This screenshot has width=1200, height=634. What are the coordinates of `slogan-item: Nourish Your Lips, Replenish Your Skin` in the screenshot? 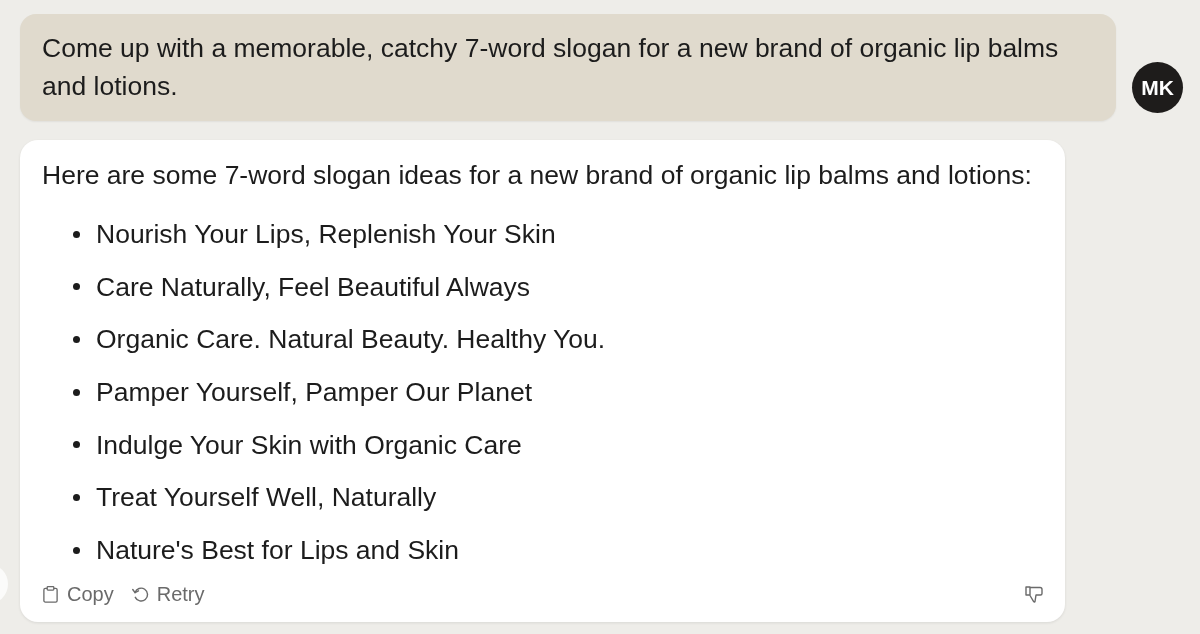 It's located at (326, 234).